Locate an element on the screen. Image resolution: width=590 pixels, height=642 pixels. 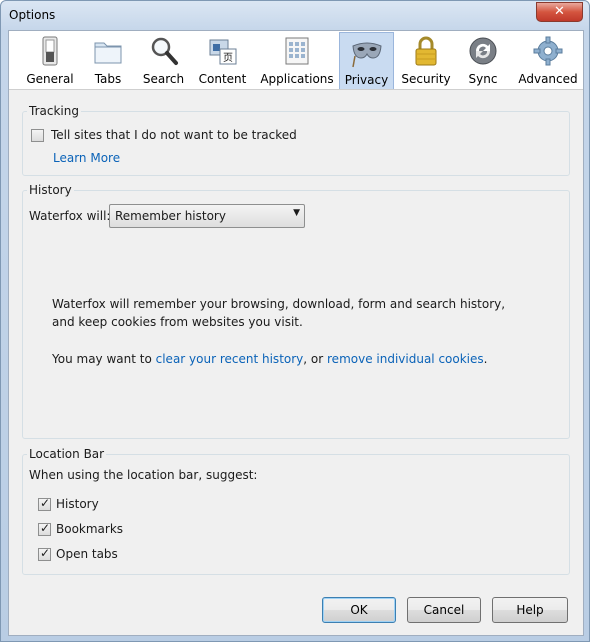
tab-label: Sync is located at coordinates (483, 79).